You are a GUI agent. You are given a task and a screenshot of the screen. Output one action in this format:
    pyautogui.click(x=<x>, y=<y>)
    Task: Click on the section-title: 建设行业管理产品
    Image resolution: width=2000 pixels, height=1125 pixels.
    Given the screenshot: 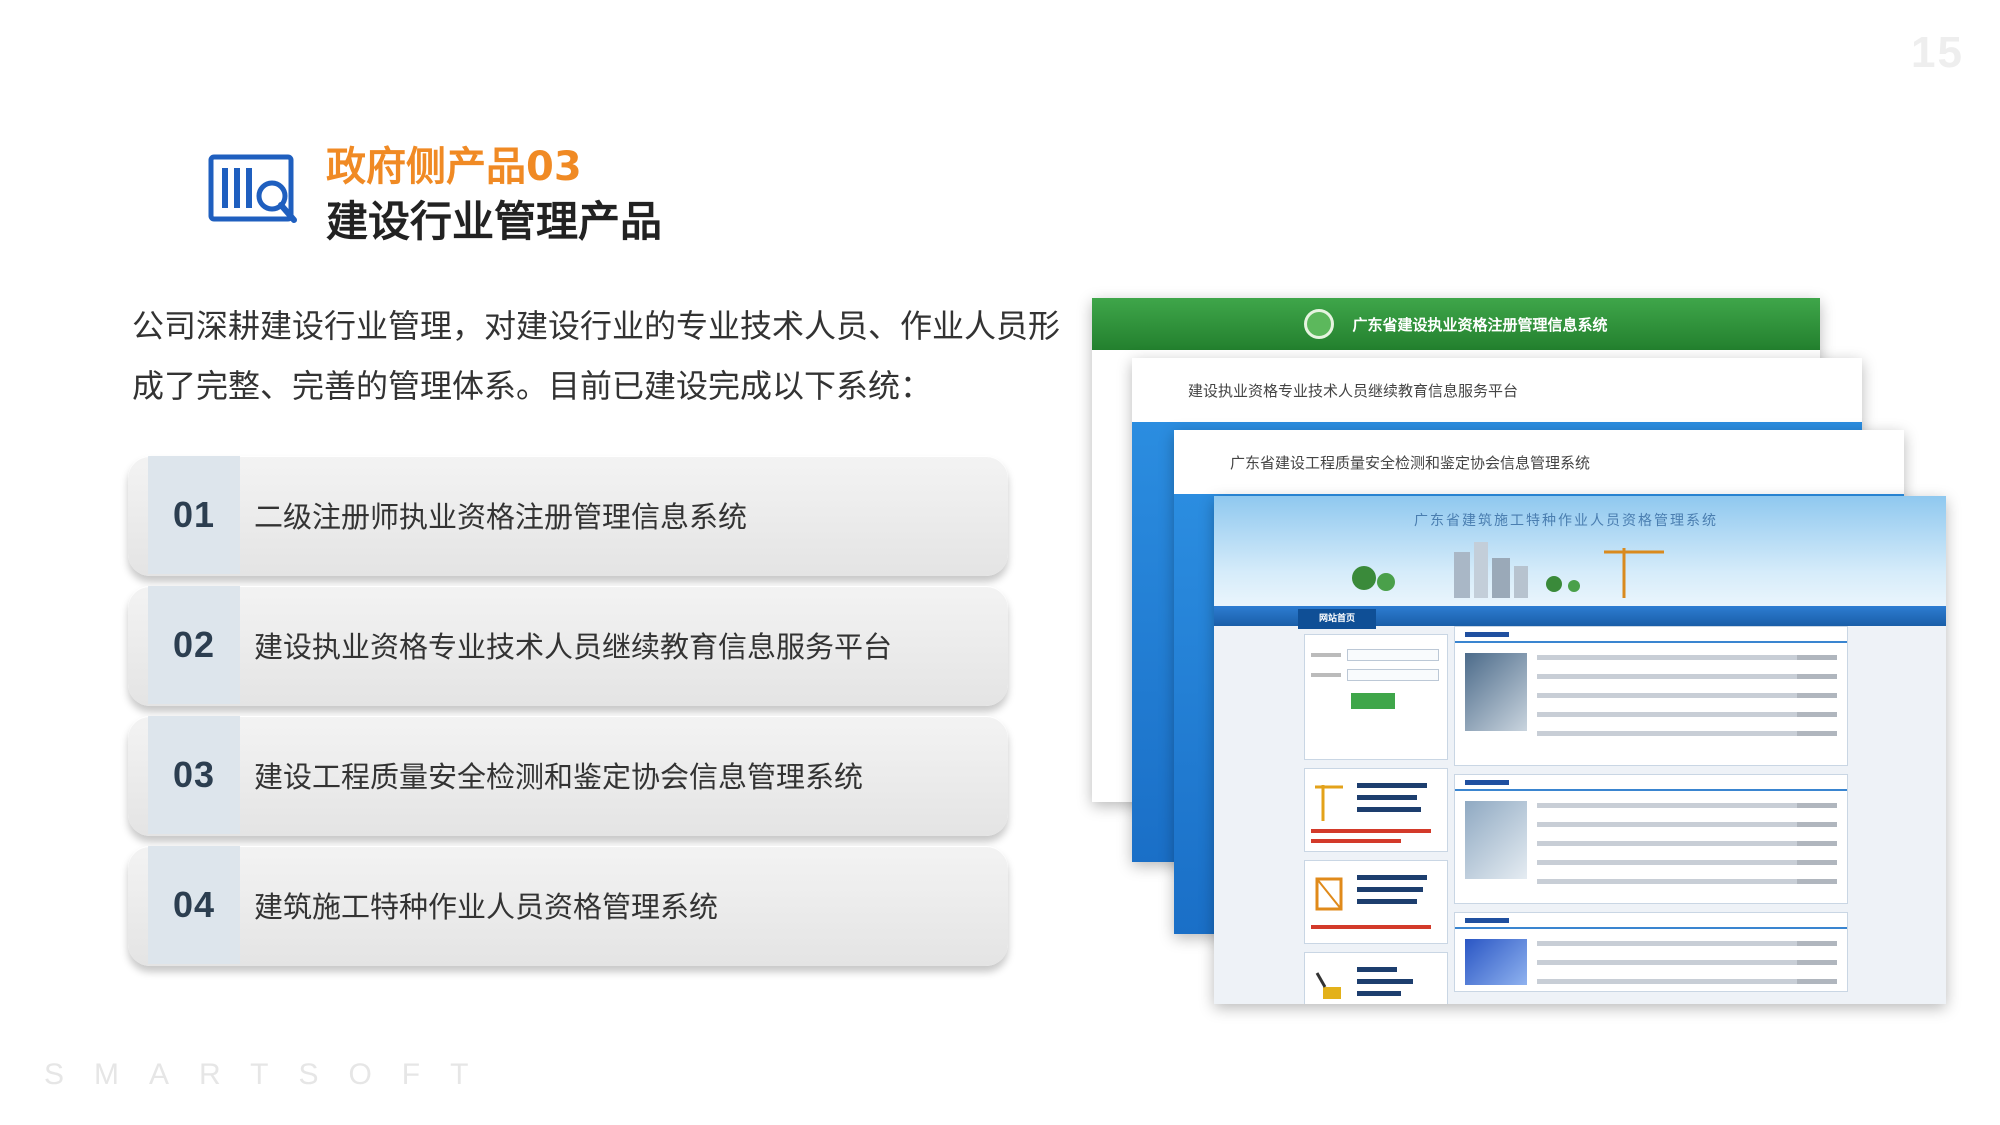 What is the action you would take?
    pyautogui.click(x=494, y=221)
    